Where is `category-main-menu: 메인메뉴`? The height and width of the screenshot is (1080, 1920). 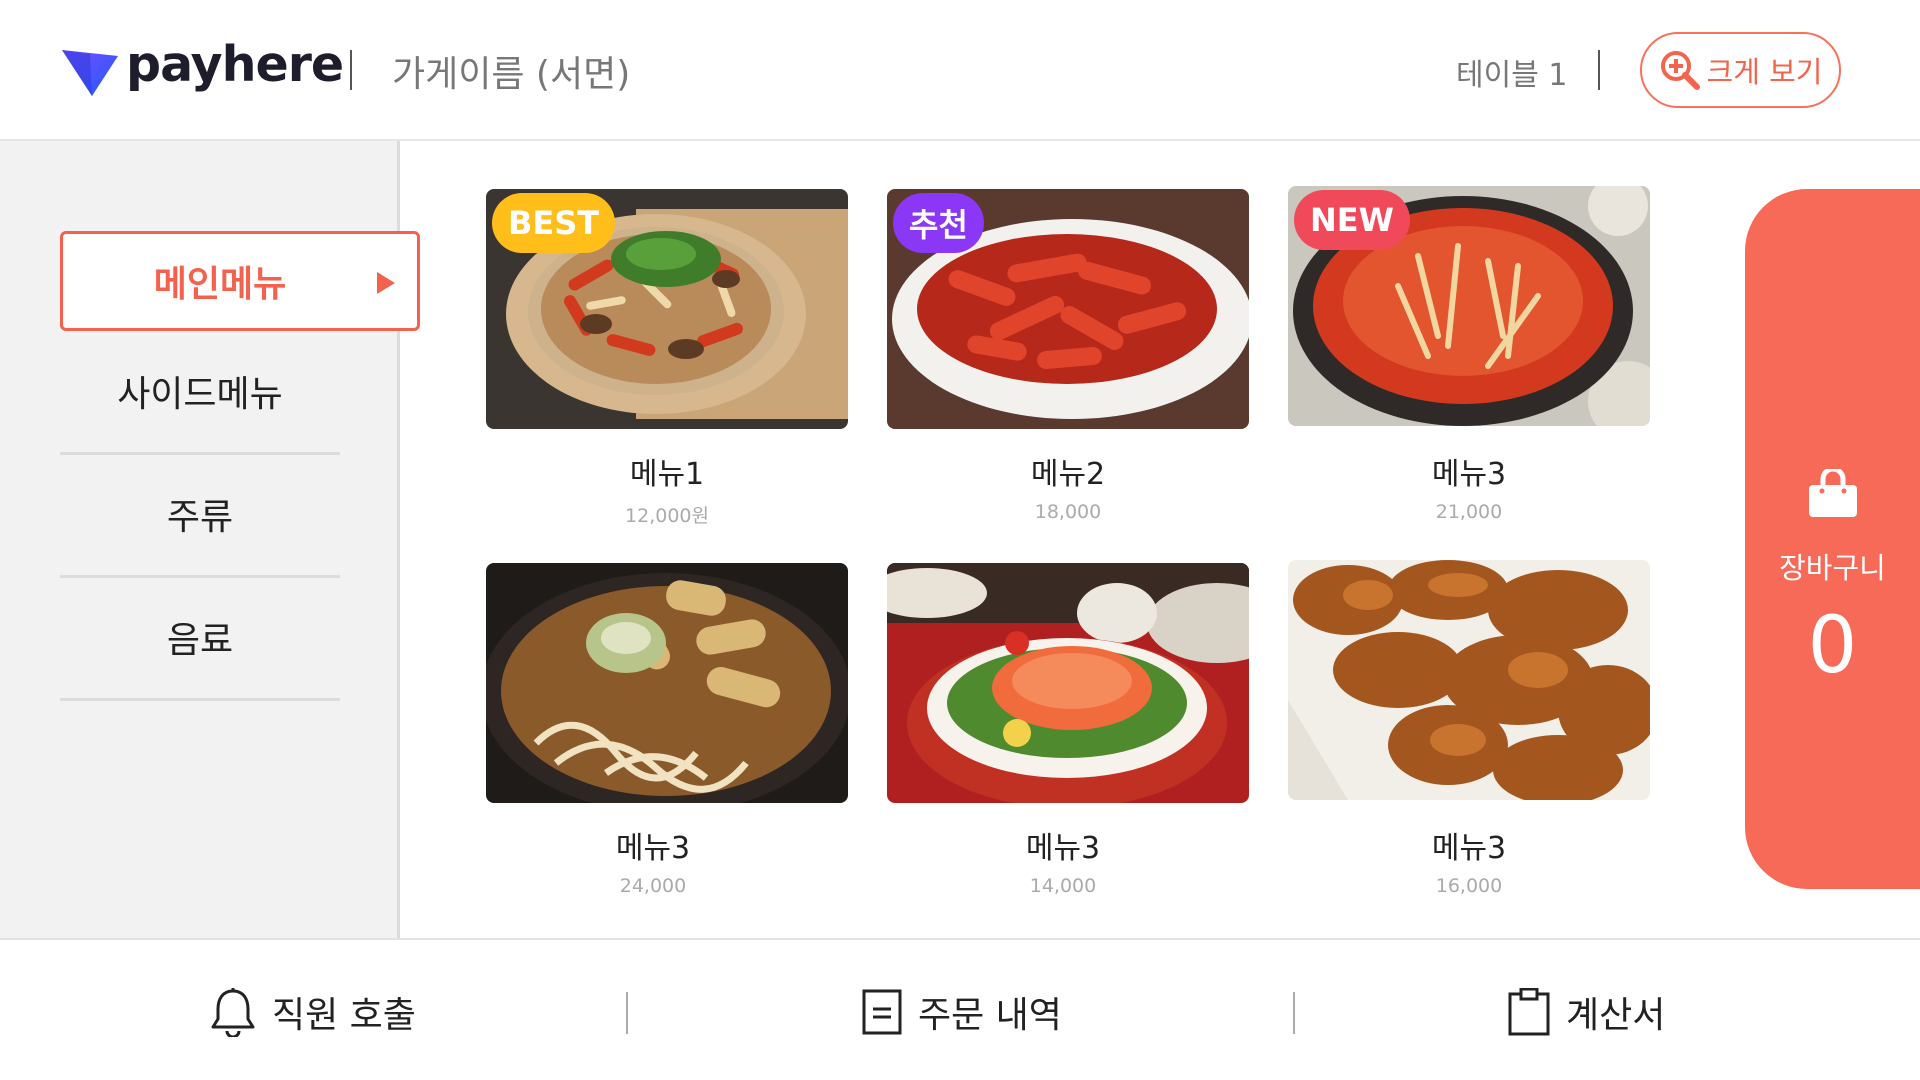
category-main-menu: 메인메뉴 is located at coordinates (240, 281).